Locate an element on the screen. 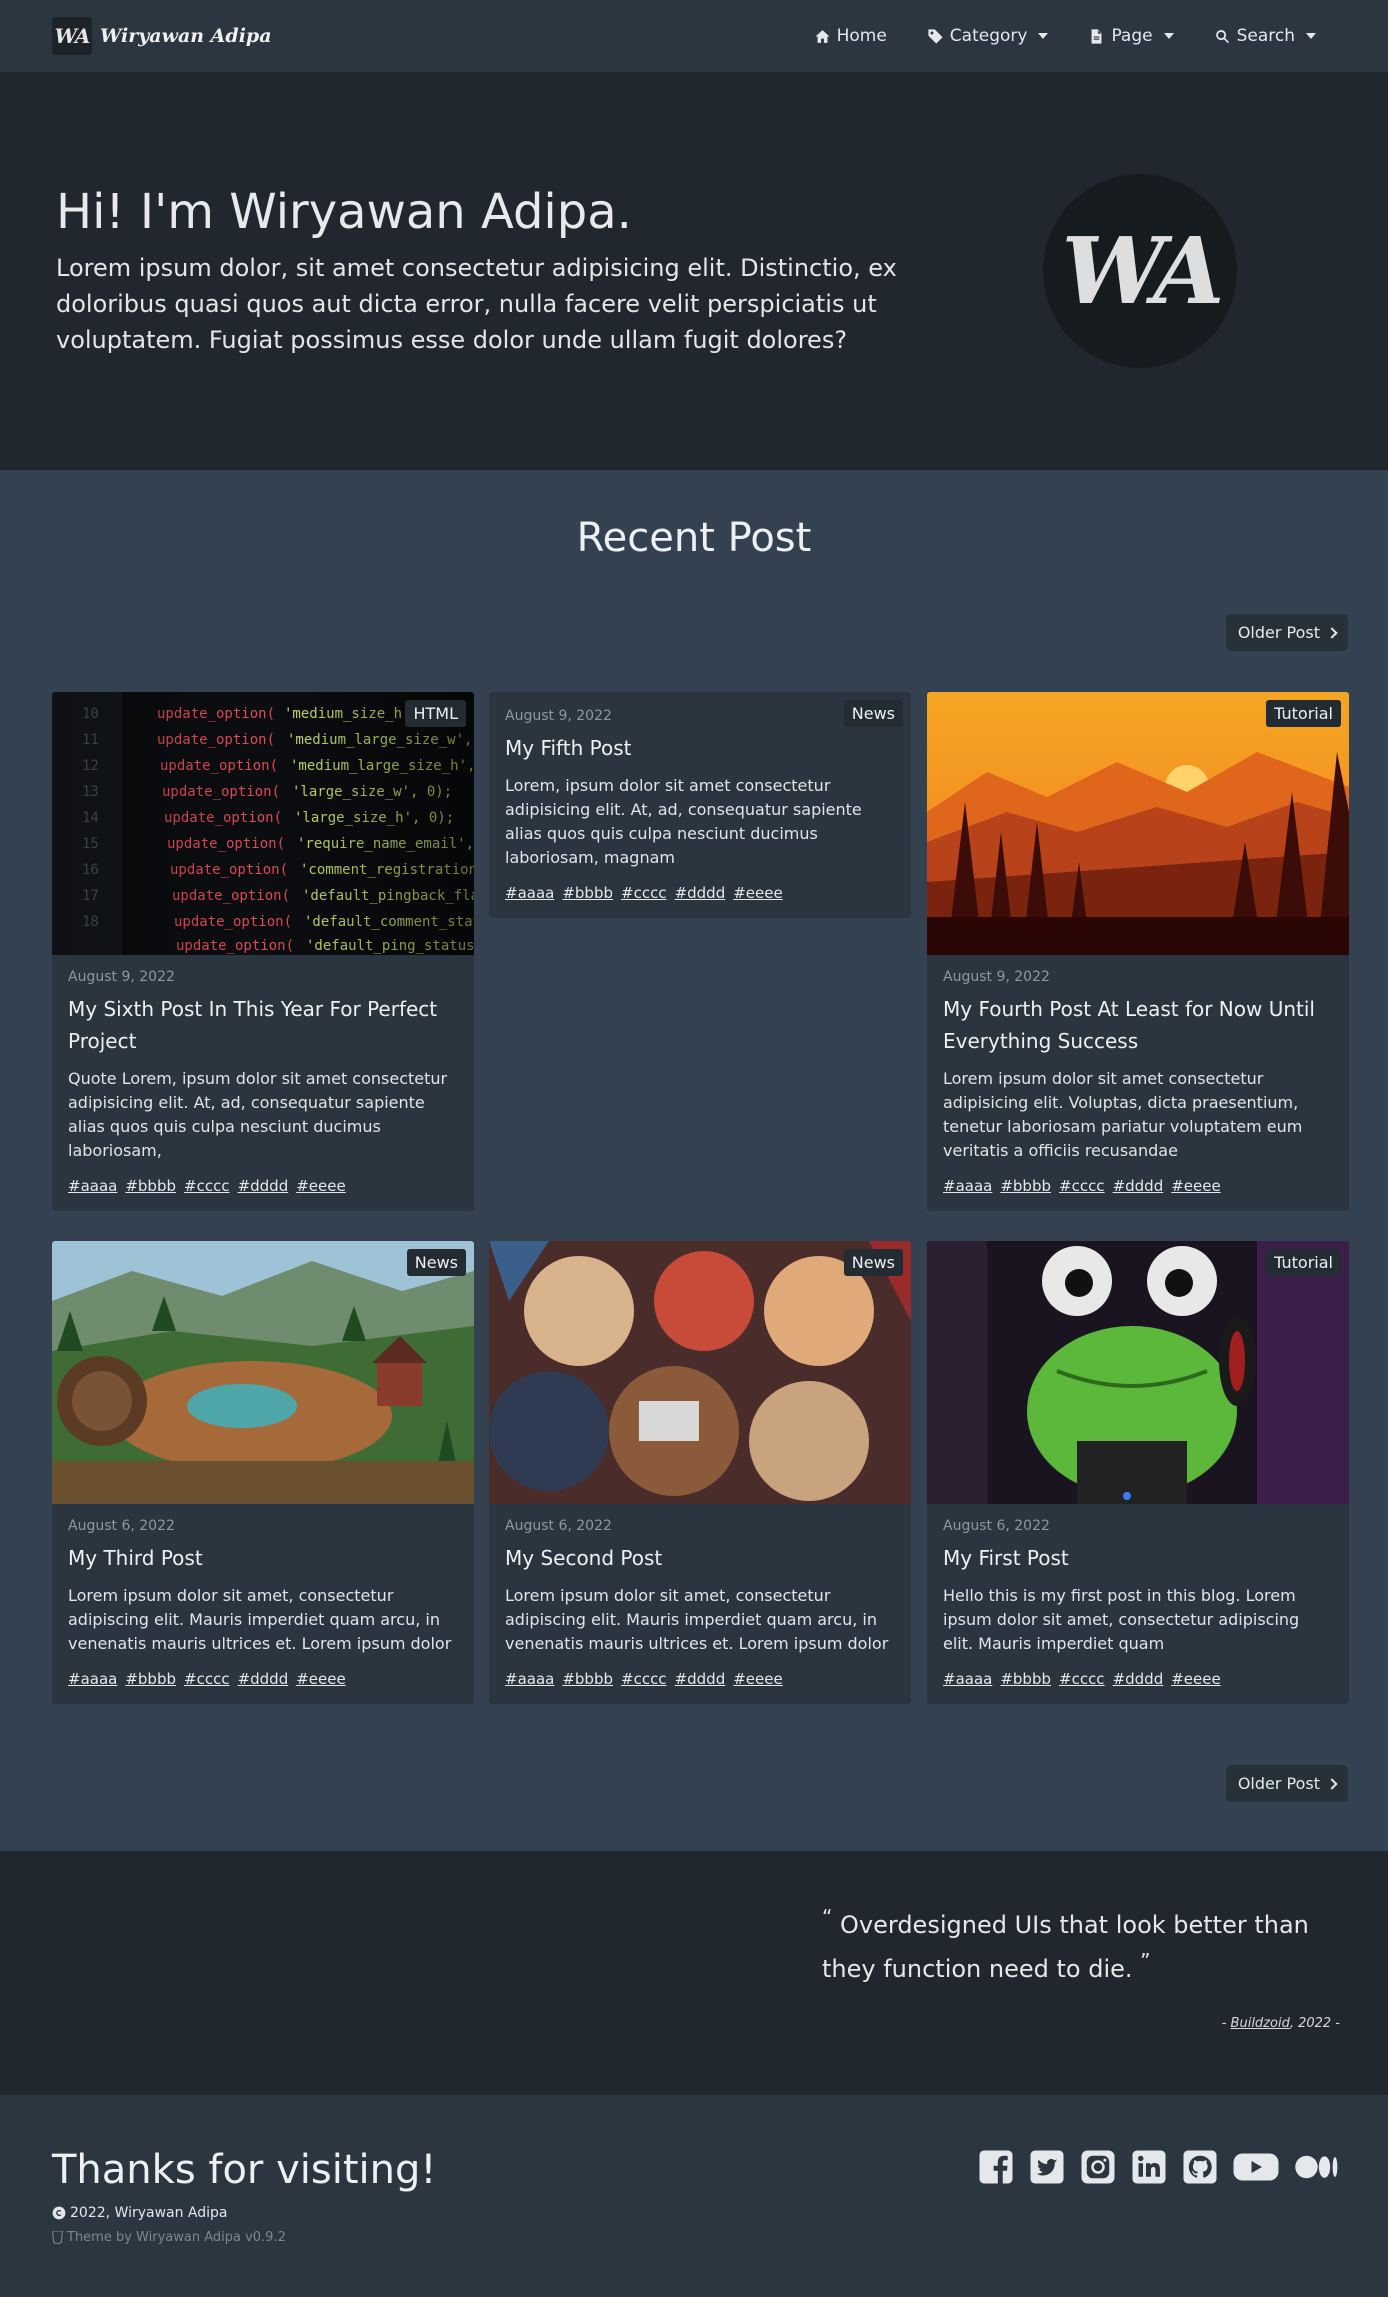 Image resolution: width=1388 pixels, height=2297 pixels. linkedin-icon is located at coordinates (1149, 2169).